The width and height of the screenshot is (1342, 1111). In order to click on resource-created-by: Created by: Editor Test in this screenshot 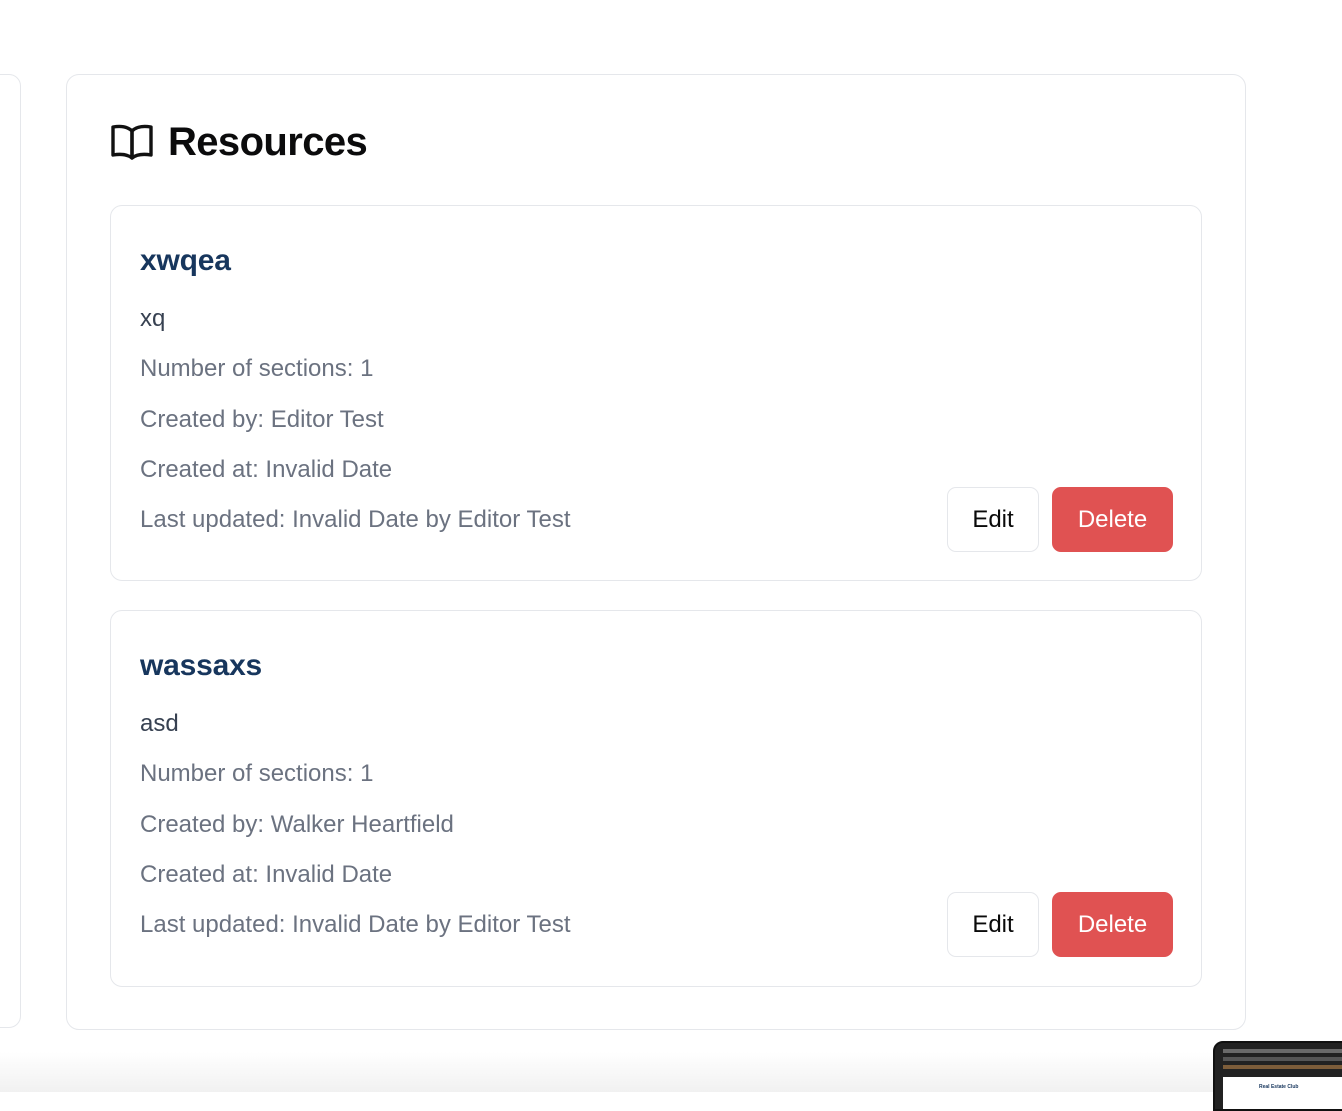, I will do `click(262, 419)`.